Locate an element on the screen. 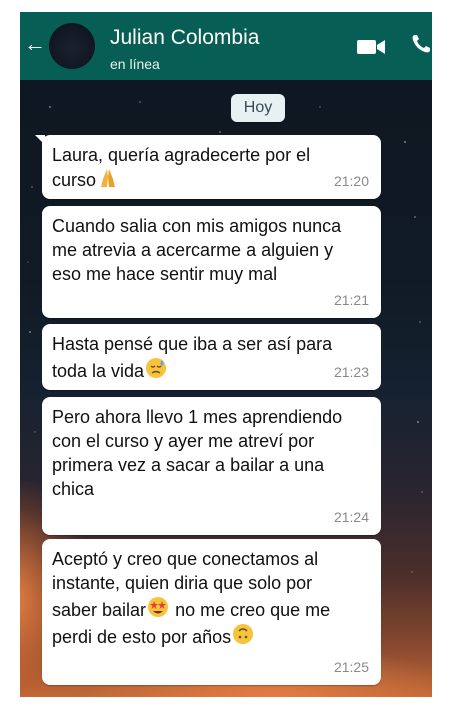  message-time: 21:21 is located at coordinates (351, 300).